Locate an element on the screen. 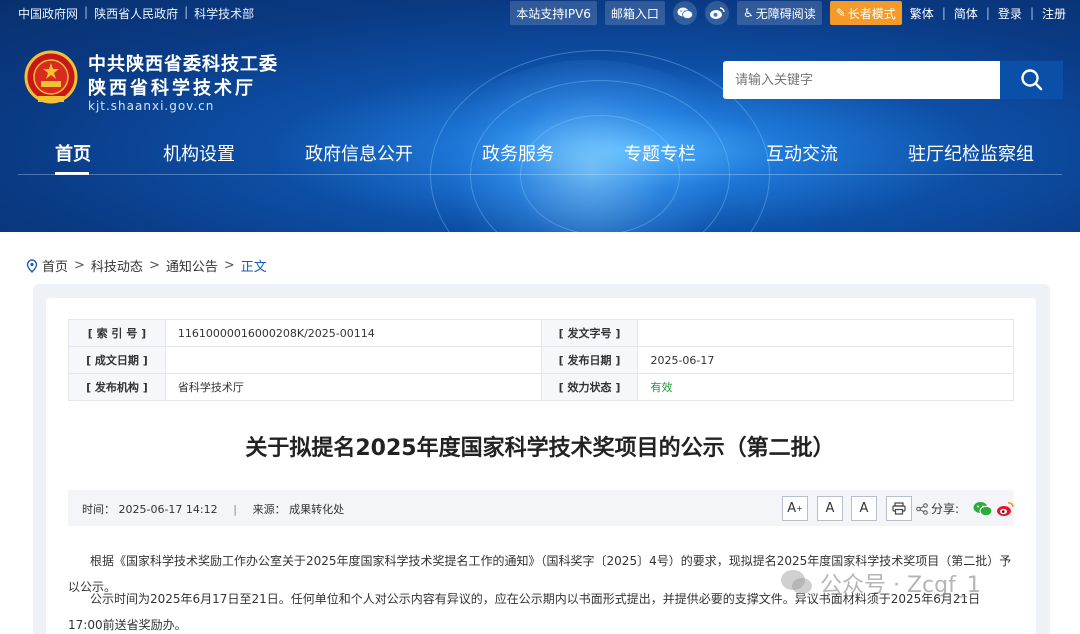 The height and width of the screenshot is (634, 1080). issuer-label: [ 发布机构 ] is located at coordinates (117, 387).